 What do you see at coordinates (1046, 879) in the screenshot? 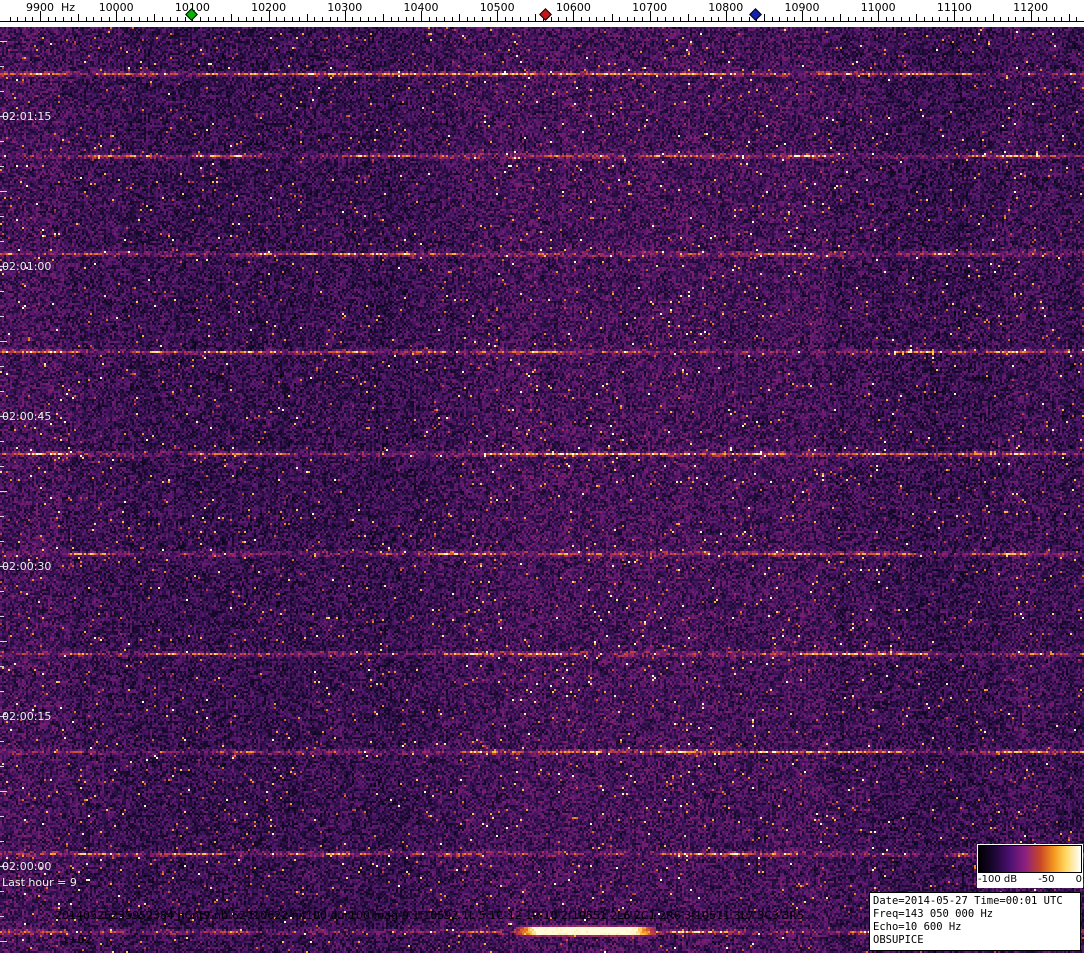
I see `colorbar-mid-label: -50` at bounding box center [1046, 879].